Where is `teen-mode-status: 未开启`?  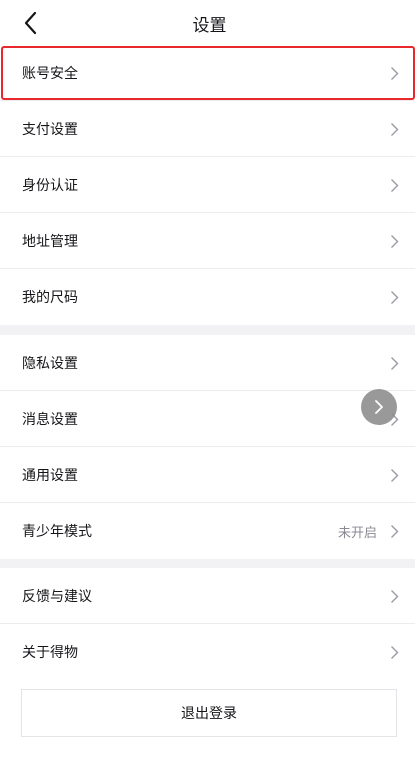
teen-mode-status: 未开启 is located at coordinates (357, 533).